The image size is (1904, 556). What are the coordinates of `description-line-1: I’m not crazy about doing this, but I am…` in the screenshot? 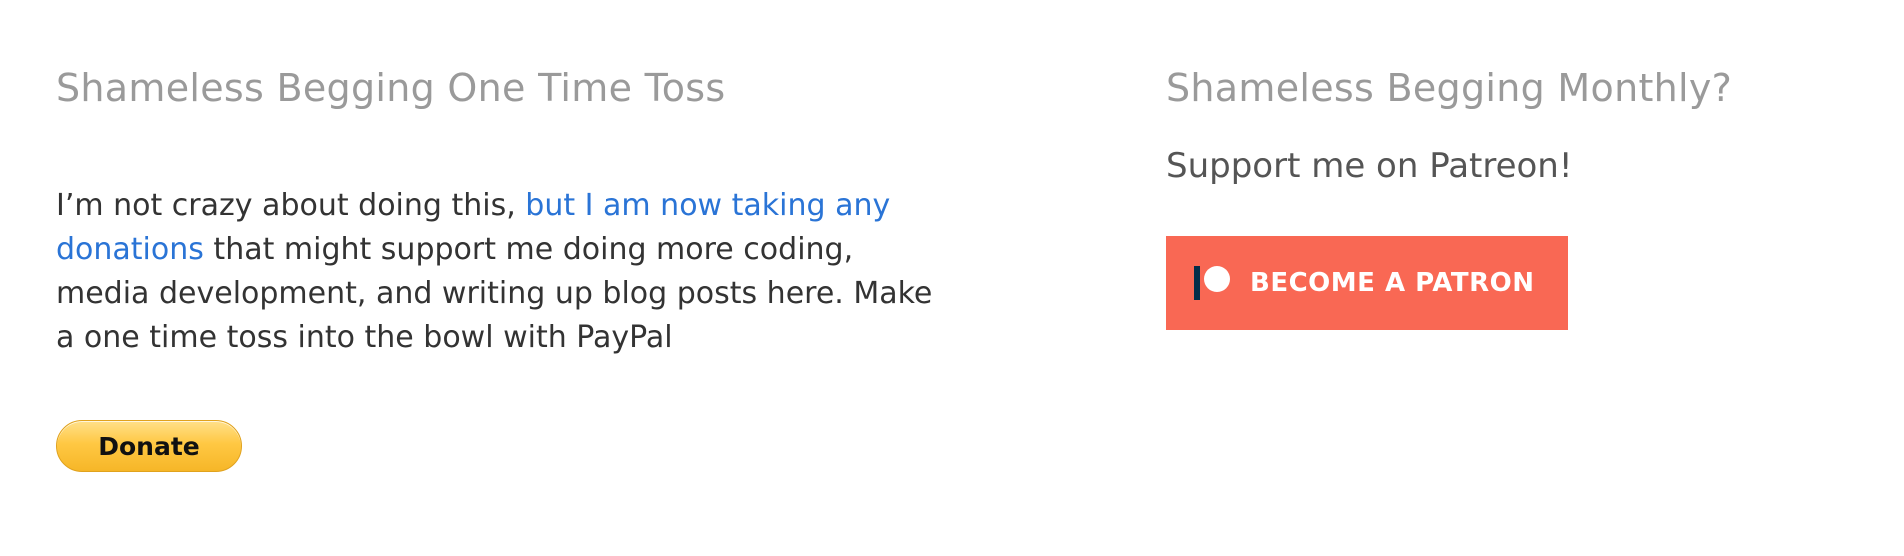 It's located at (501, 206).